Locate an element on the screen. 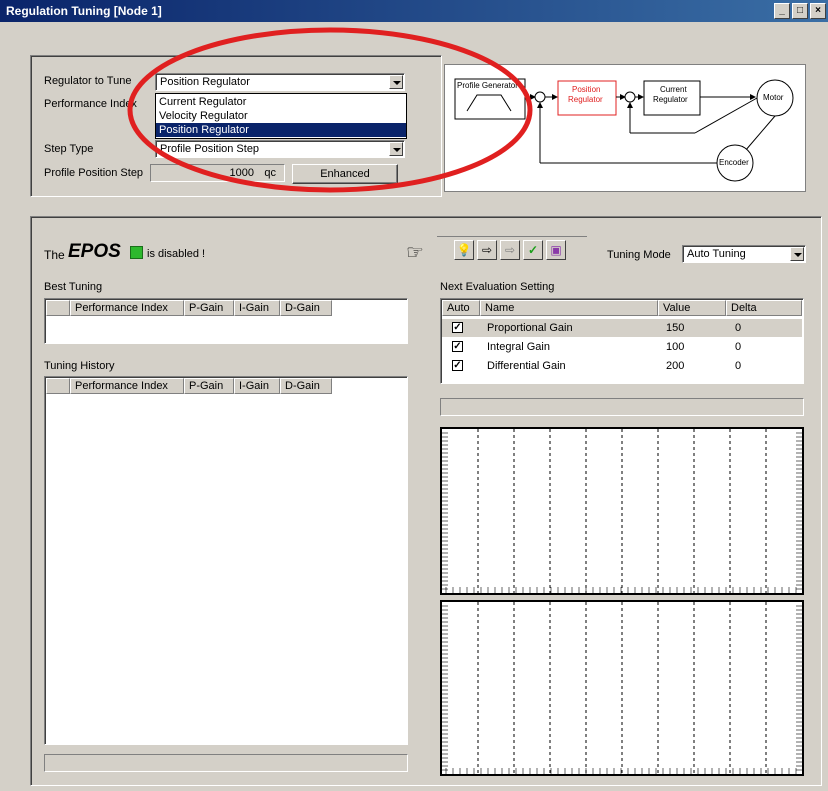 The image size is (828, 791). checkmark-icon: ✓ is located at coordinates (533, 250).